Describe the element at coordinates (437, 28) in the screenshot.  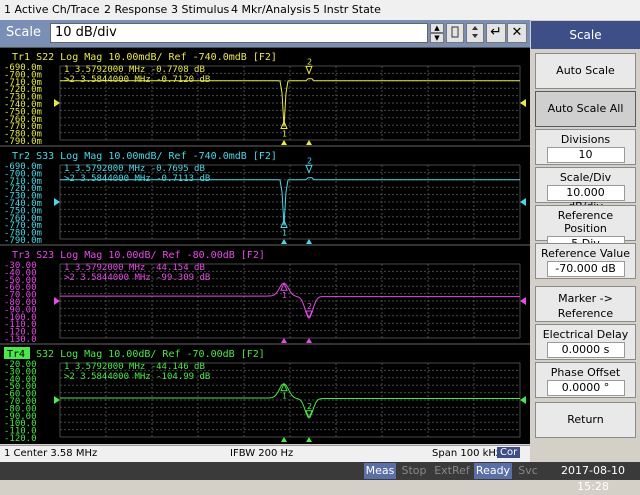
I see `step-up-icon: ▲` at that location.